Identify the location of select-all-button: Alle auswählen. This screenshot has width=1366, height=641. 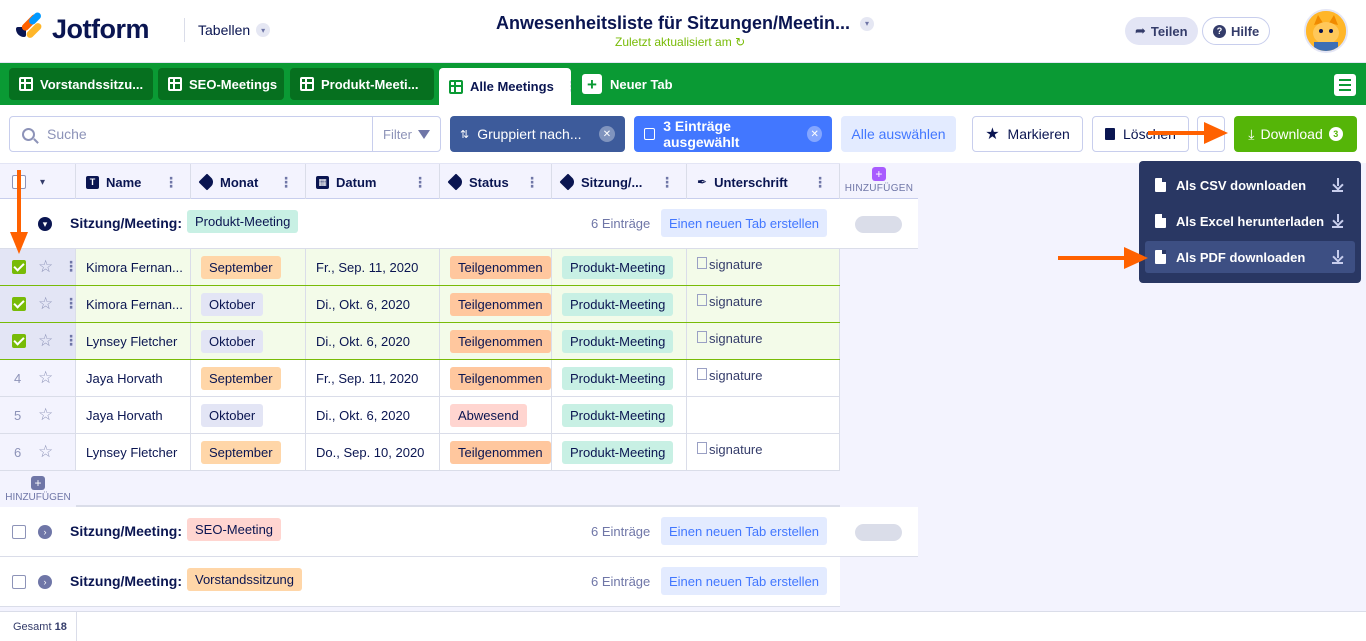
(898, 134).